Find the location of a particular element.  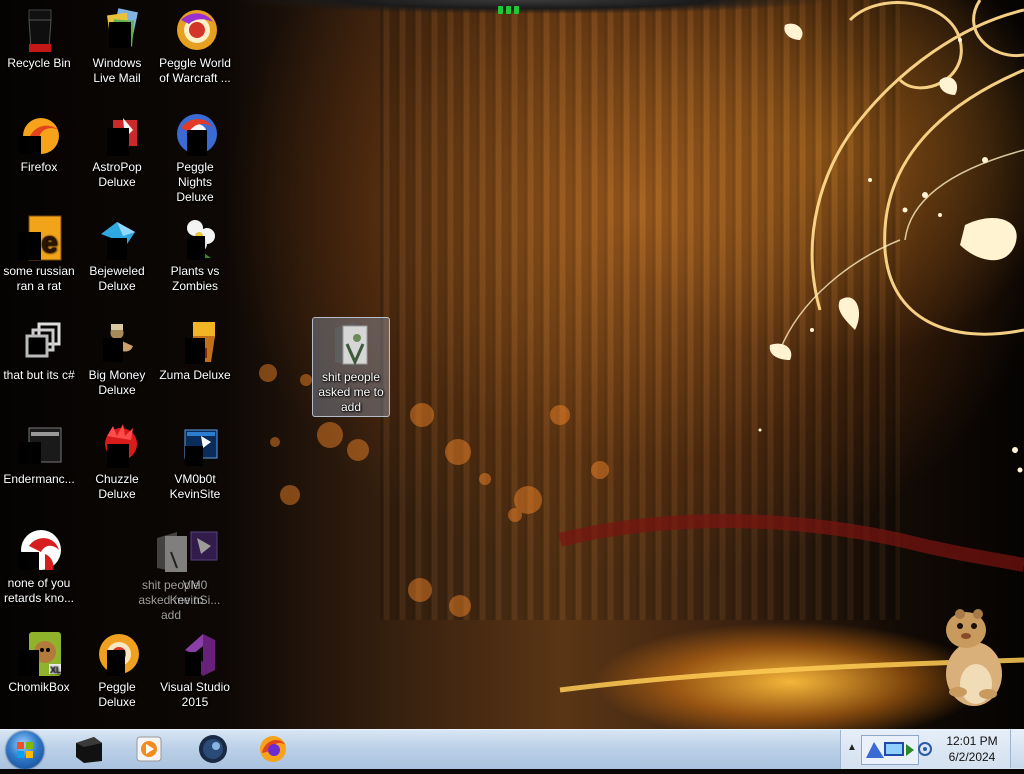

tray-icons-group is located at coordinates (890, 750).